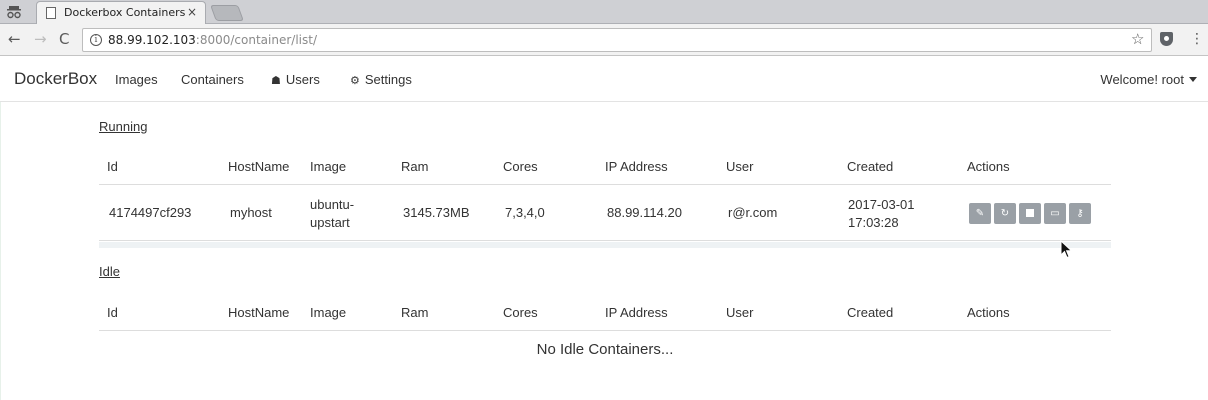  I want to click on bookmark-star-icon: ☆, so click(1137, 39).